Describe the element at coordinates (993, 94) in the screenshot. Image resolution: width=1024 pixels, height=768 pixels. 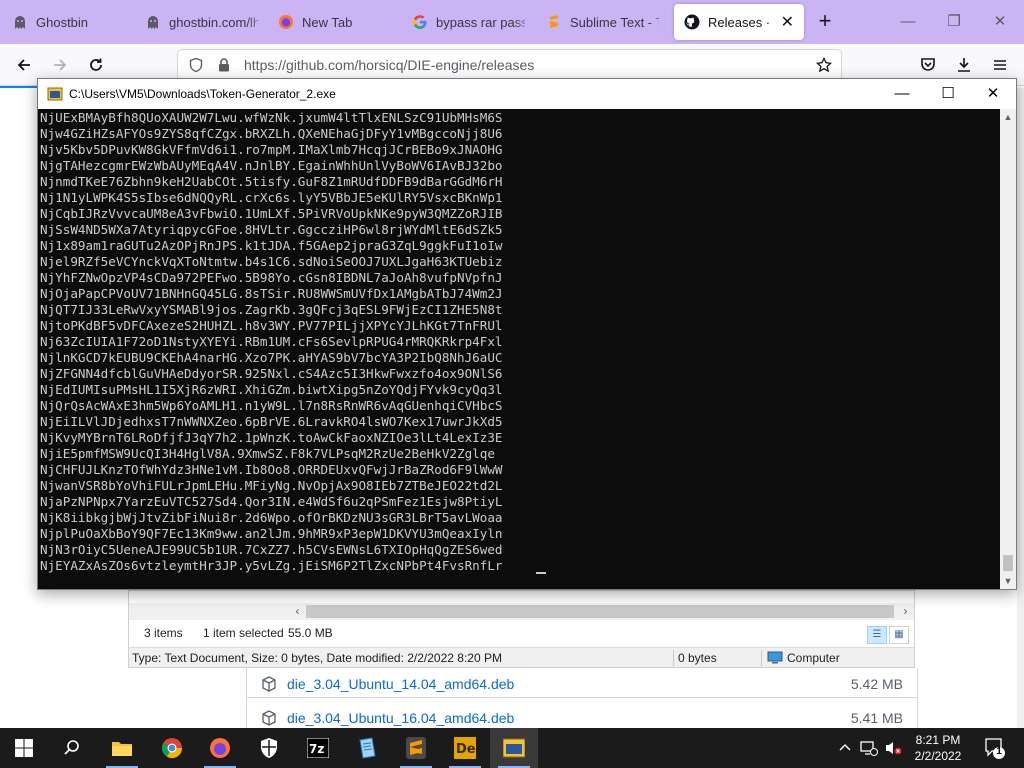
I see `console-close-button: ✕` at that location.